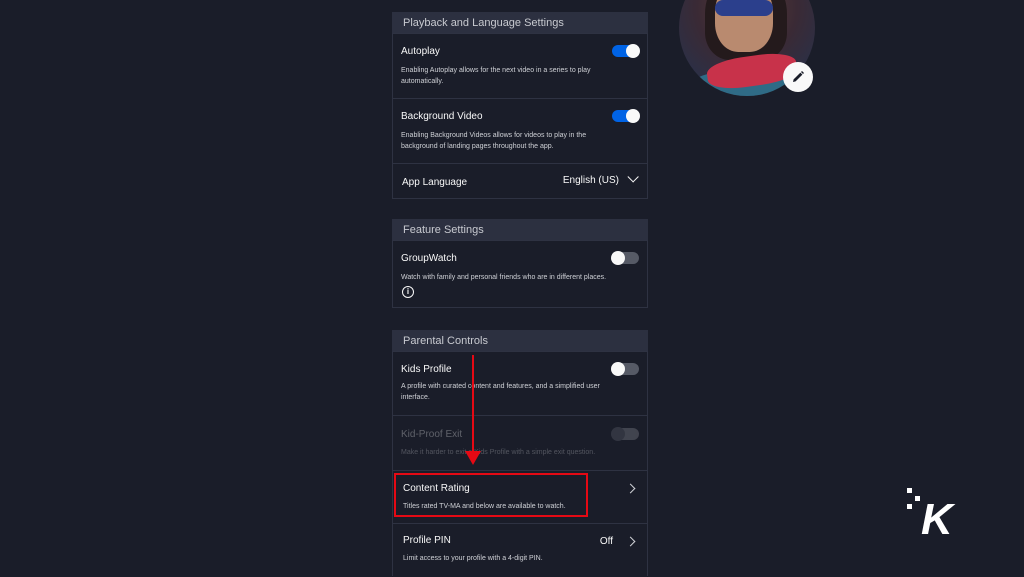 This screenshot has height=577, width=1024. What do you see at coordinates (426, 369) in the screenshot?
I see `kids-profile-title: Kids Profile` at bounding box center [426, 369].